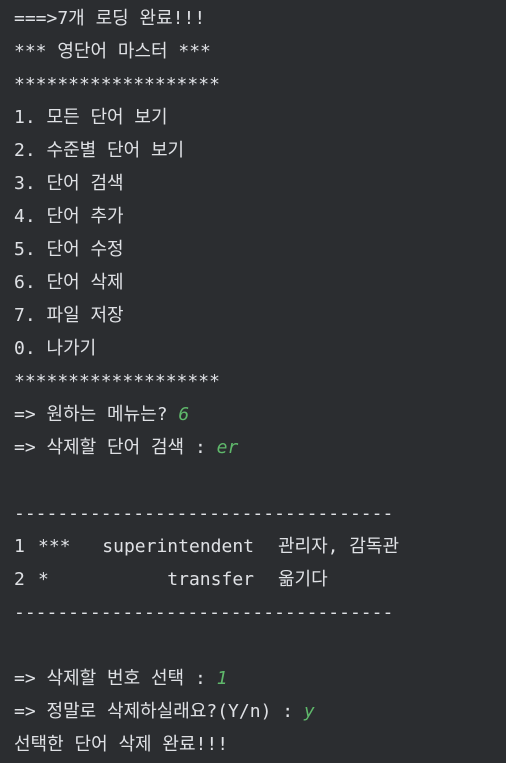  I want to click on delete-num-prompt-line: => 삭제할 번호 선택 : 1, so click(260, 678).